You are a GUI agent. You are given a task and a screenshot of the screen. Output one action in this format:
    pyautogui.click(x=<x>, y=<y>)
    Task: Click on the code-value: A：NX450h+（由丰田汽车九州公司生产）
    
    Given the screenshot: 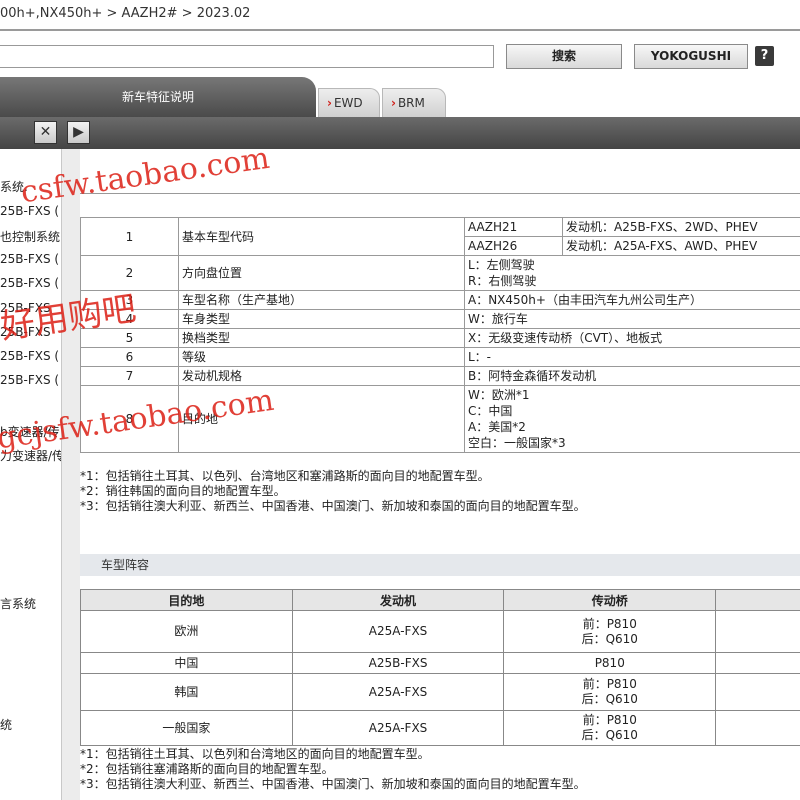 What is the action you would take?
    pyautogui.click(x=632, y=300)
    